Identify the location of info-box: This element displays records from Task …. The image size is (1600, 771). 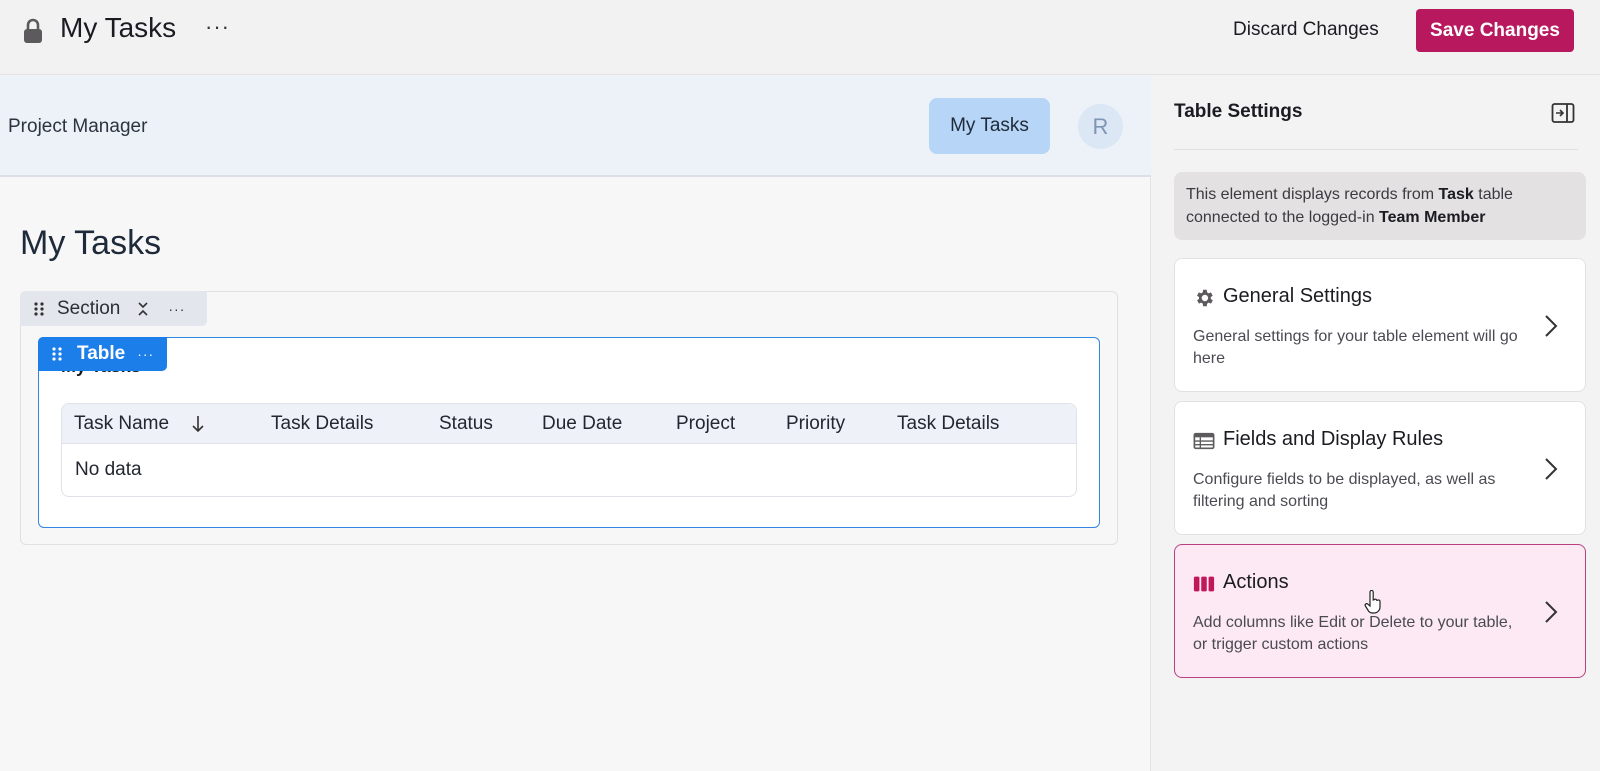
(1380, 206).